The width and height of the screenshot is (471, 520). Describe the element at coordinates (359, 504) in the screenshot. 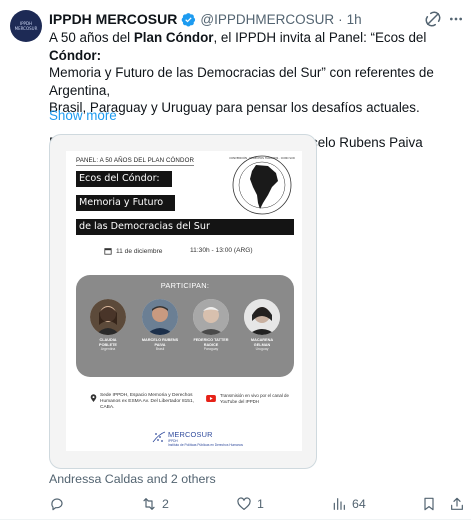

I see `views-count: 64` at that location.